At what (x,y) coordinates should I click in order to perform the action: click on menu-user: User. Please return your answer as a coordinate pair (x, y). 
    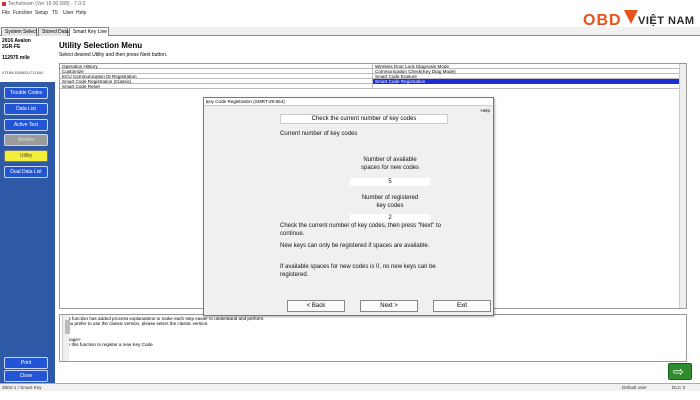
    Looking at the image, I should click on (68, 13).